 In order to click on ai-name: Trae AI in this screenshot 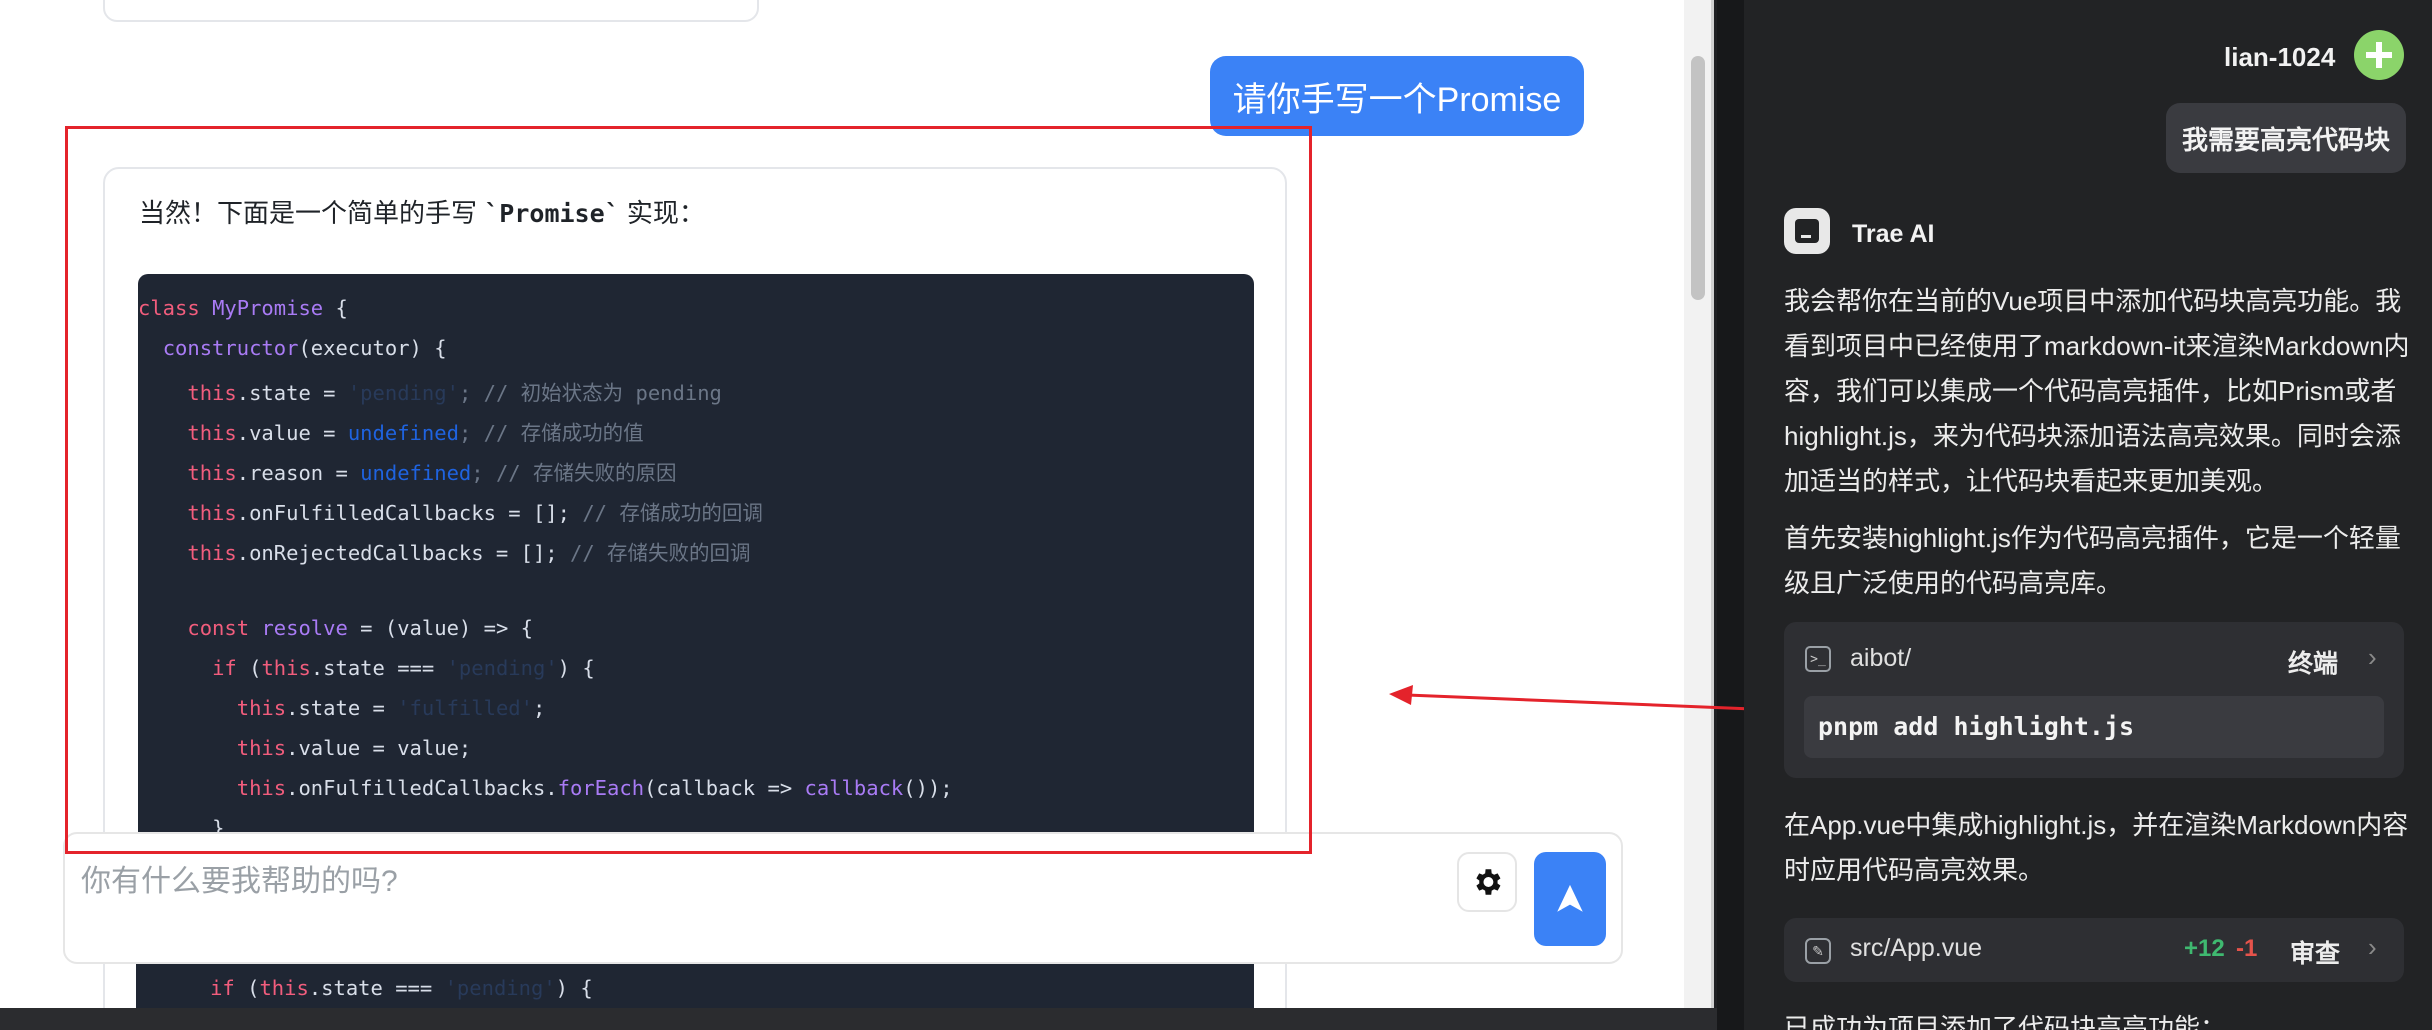, I will do `click(1893, 234)`.